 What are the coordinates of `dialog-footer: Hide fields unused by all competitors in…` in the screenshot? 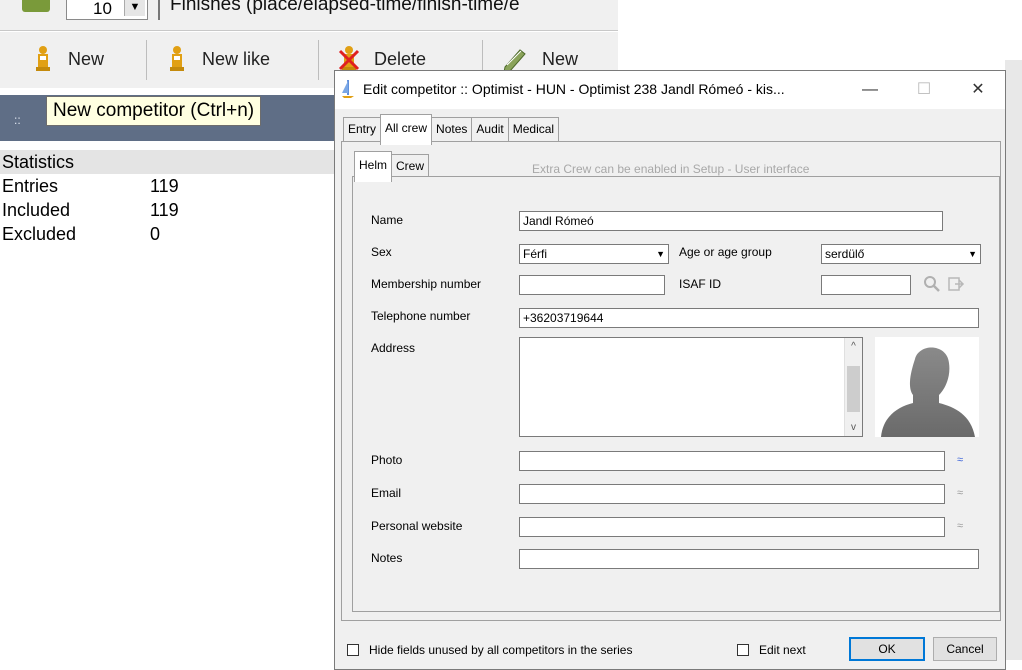 It's located at (670, 648).